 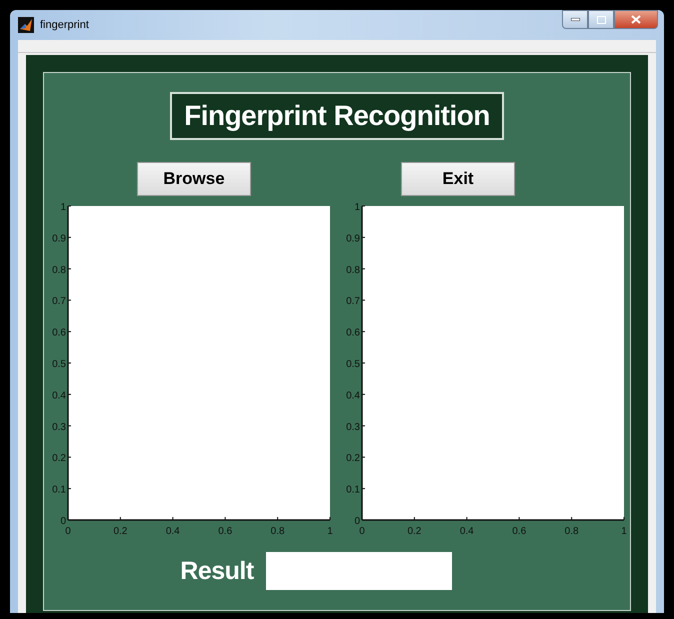 I want to click on close-icon, so click(x=636, y=19).